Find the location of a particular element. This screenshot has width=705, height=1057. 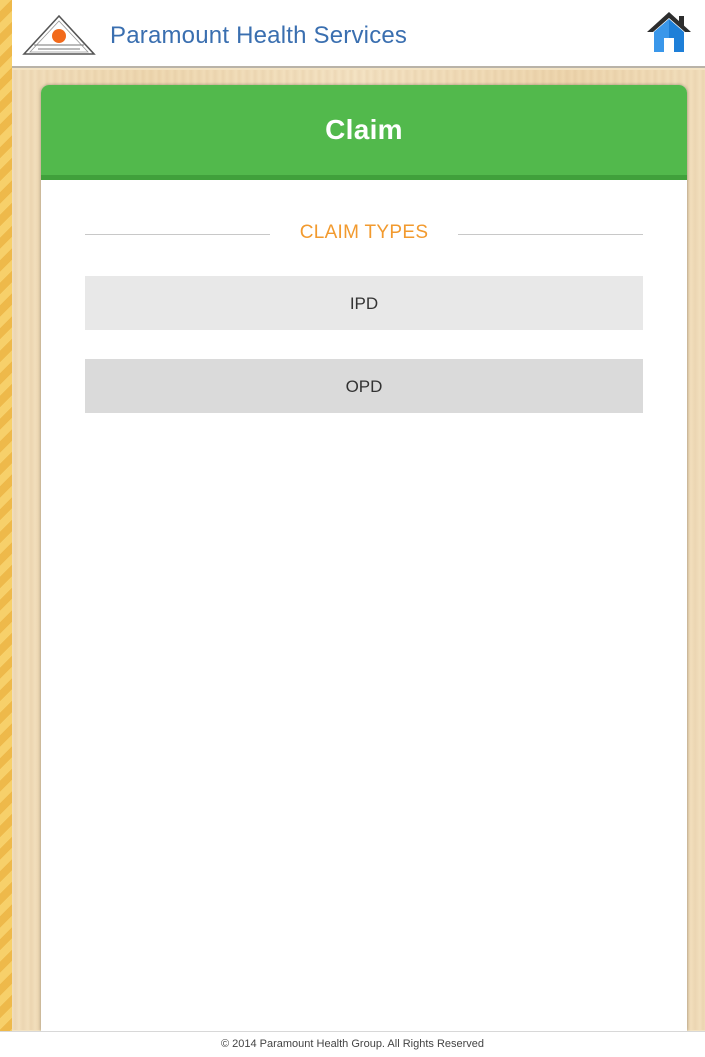

card-header: Claim is located at coordinates (364, 132).